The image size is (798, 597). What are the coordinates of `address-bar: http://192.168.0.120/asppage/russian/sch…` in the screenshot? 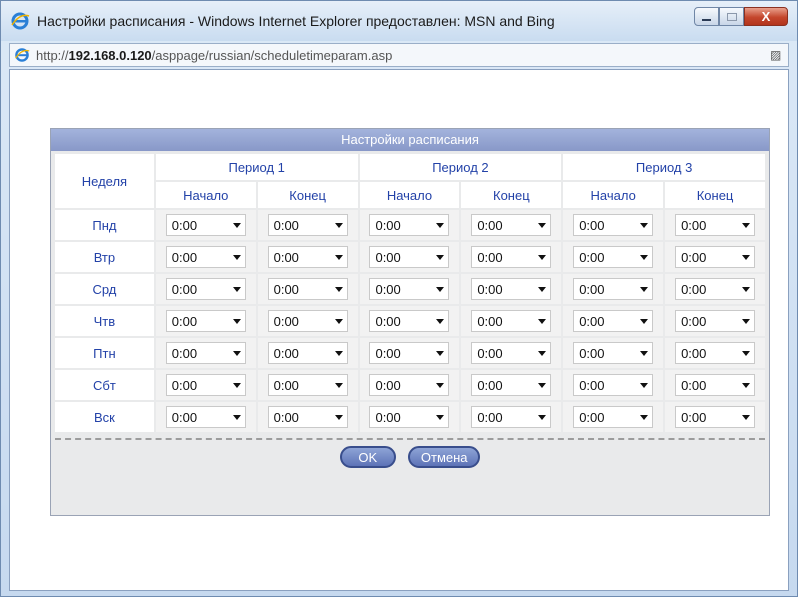 It's located at (399, 55).